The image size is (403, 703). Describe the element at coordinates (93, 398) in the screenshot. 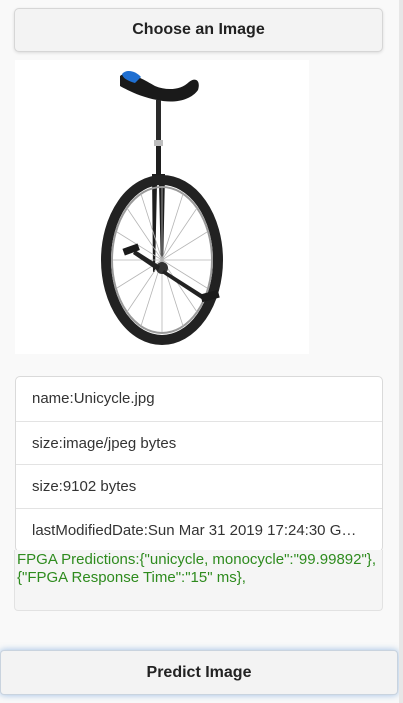

I see `file-name-item: name:Unicycle.jpg` at that location.